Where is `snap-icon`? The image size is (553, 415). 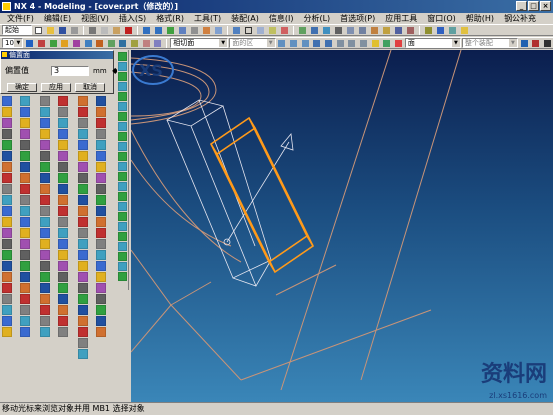 snap-icon is located at coordinates (284, 30).